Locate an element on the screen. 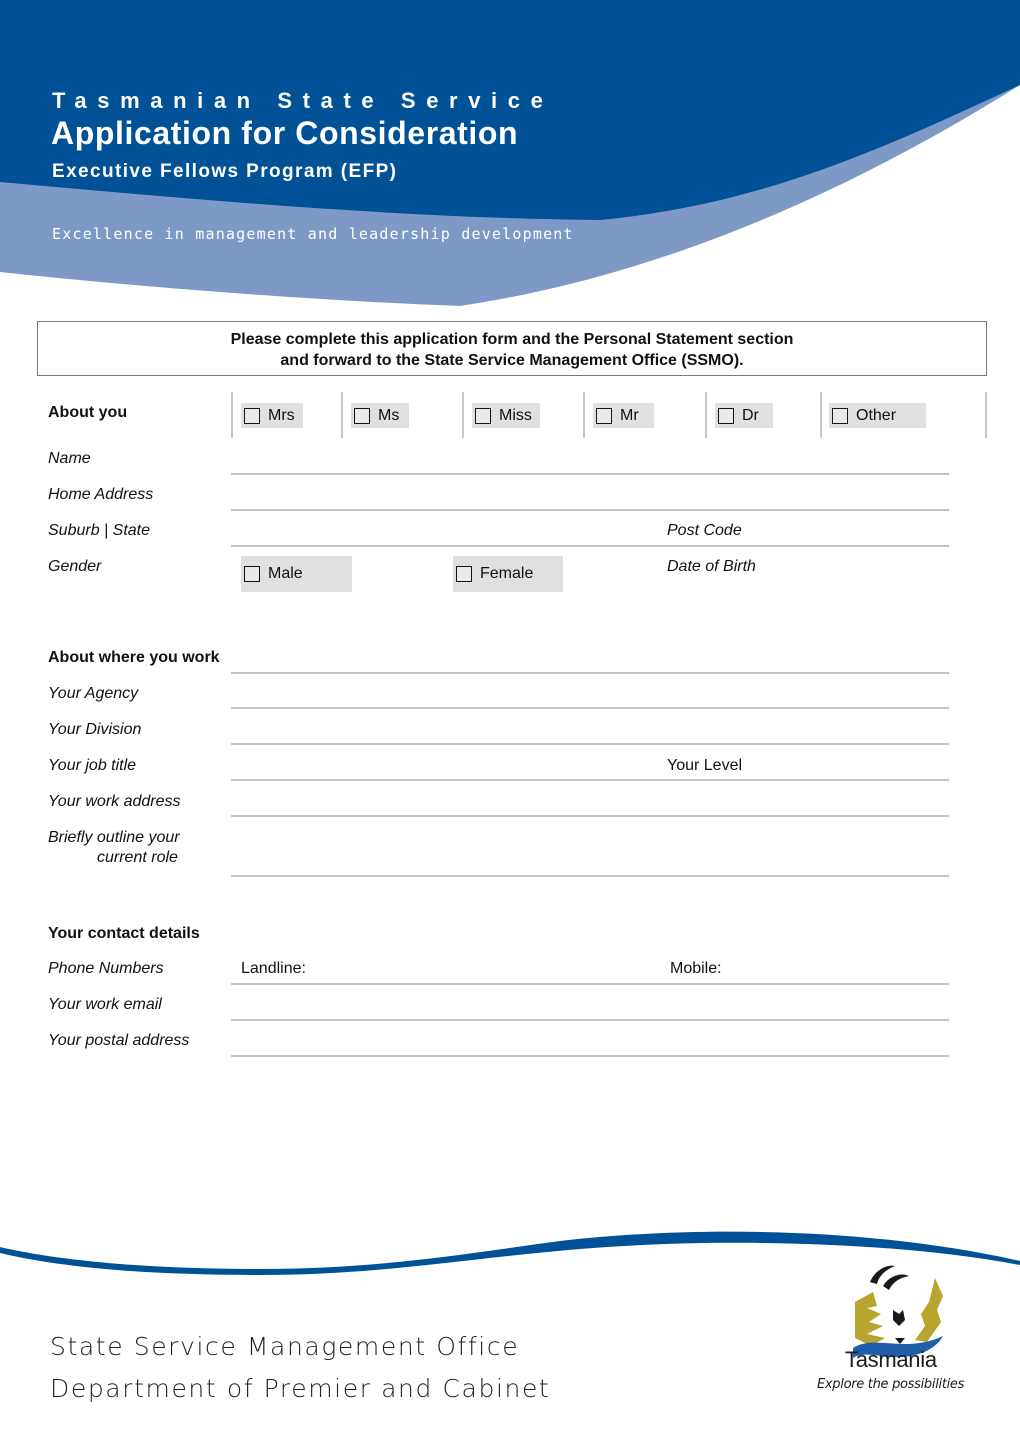 This screenshot has width=1020, height=1443. division-label: Your Division is located at coordinates (95, 729).